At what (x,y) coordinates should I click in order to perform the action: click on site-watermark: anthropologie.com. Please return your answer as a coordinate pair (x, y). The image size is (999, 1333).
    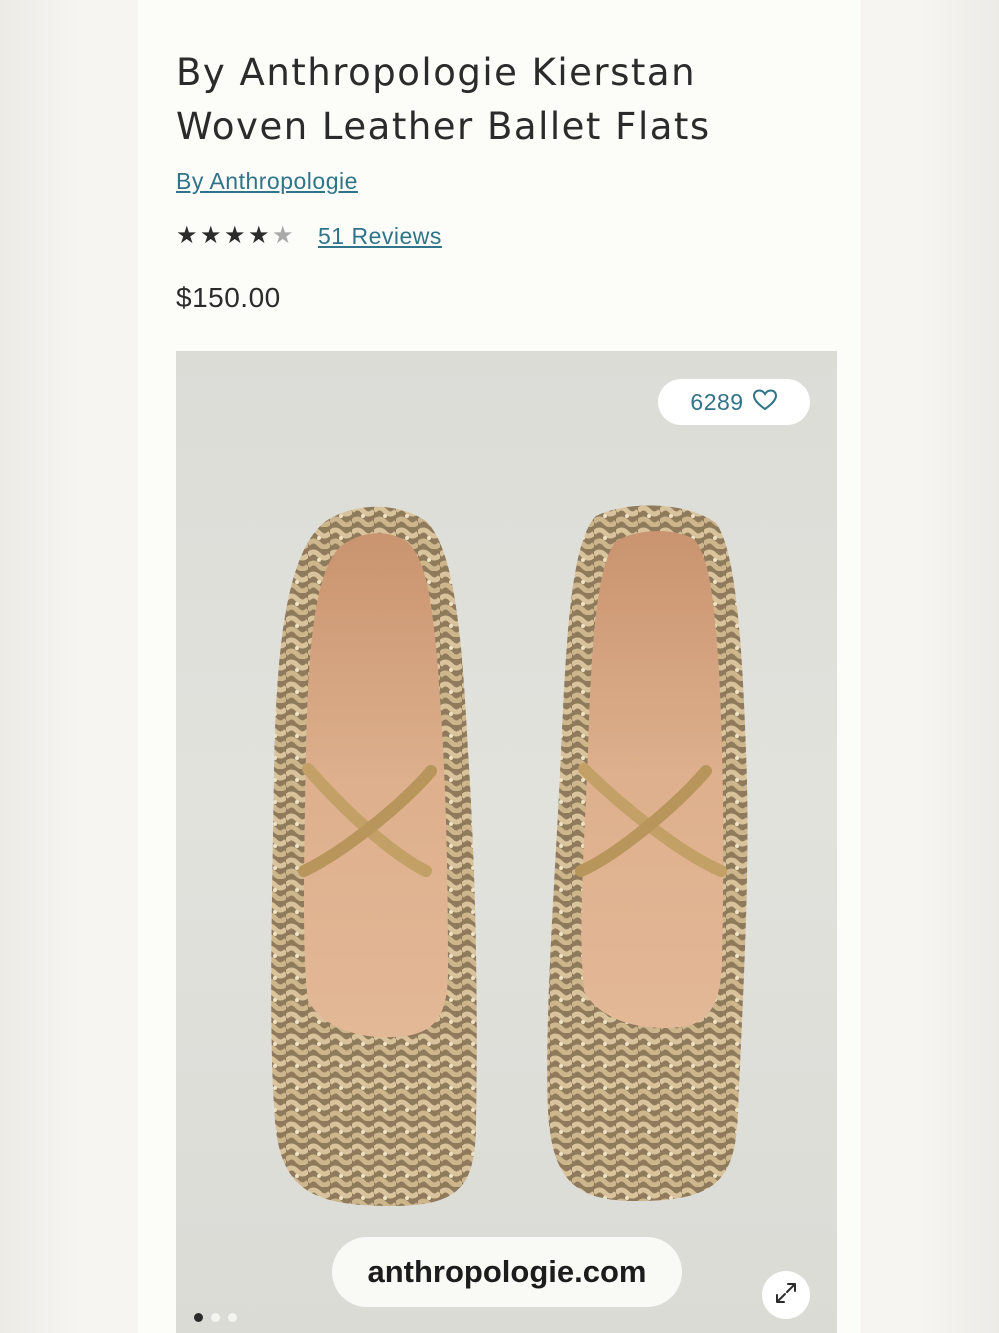
    Looking at the image, I should click on (507, 1272).